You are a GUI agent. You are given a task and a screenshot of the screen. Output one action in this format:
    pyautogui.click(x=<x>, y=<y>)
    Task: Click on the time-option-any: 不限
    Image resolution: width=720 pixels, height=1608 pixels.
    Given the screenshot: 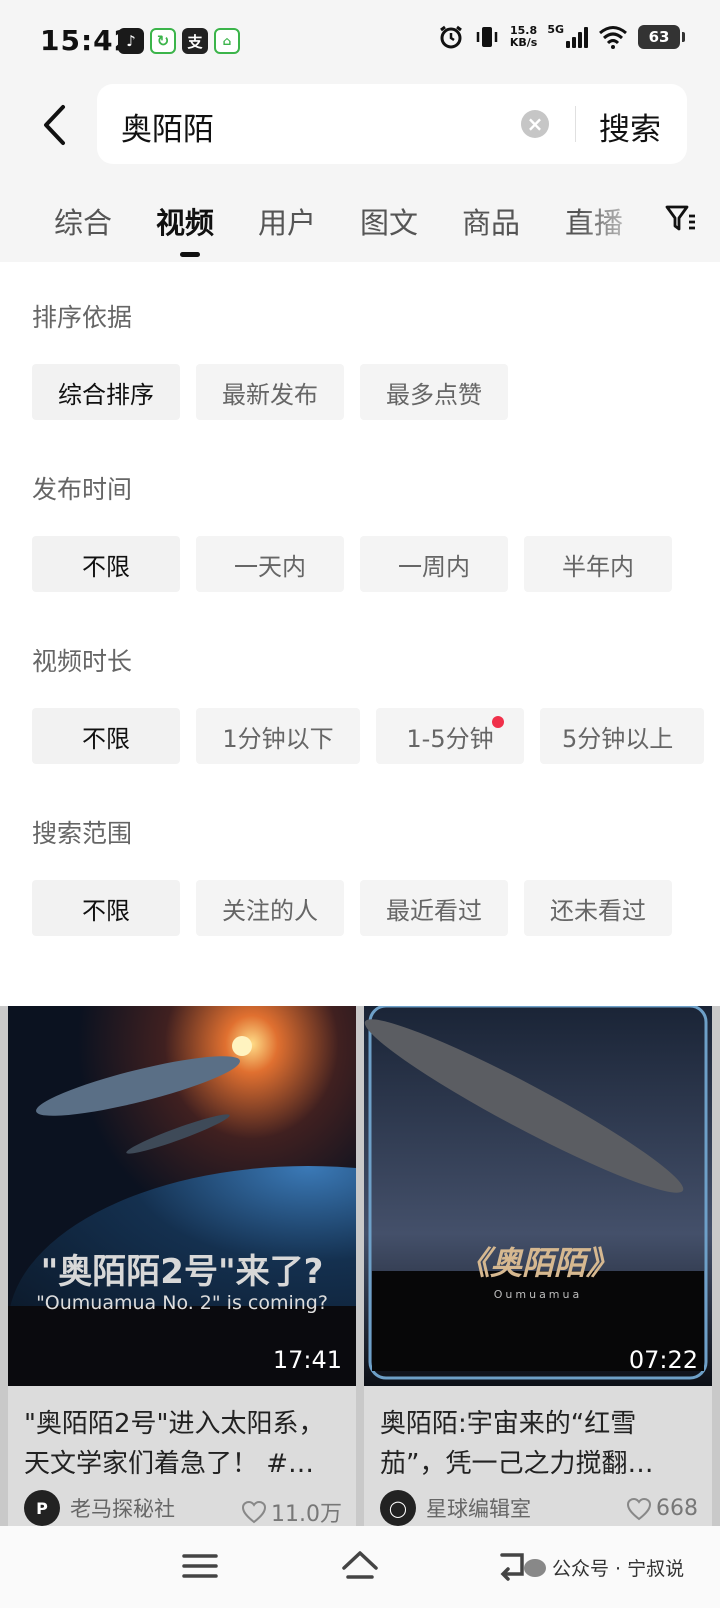 What is the action you would take?
    pyautogui.click(x=106, y=564)
    